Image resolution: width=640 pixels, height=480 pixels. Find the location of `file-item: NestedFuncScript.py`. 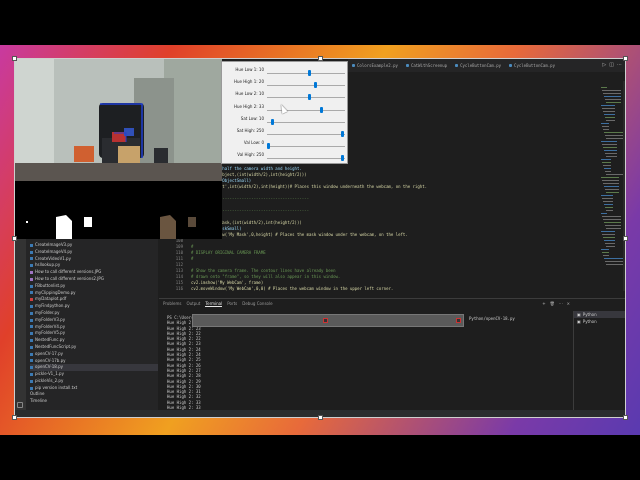

file-item: NestedFuncScript.py is located at coordinates (94, 347).